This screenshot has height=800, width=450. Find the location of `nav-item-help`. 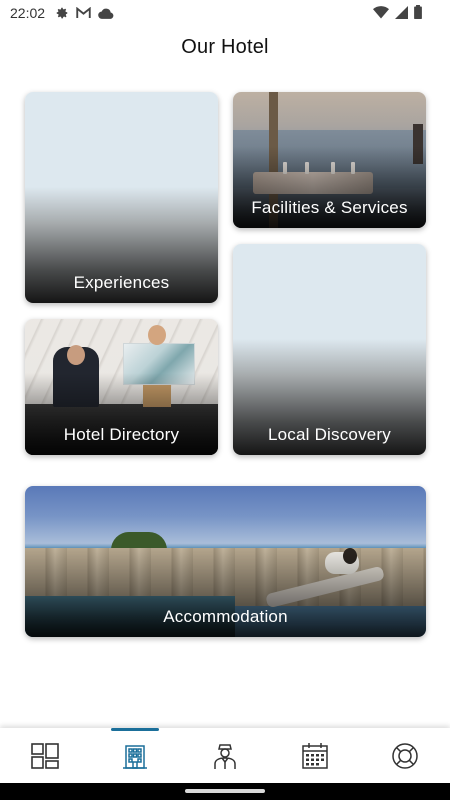

nav-item-help is located at coordinates (405, 755).